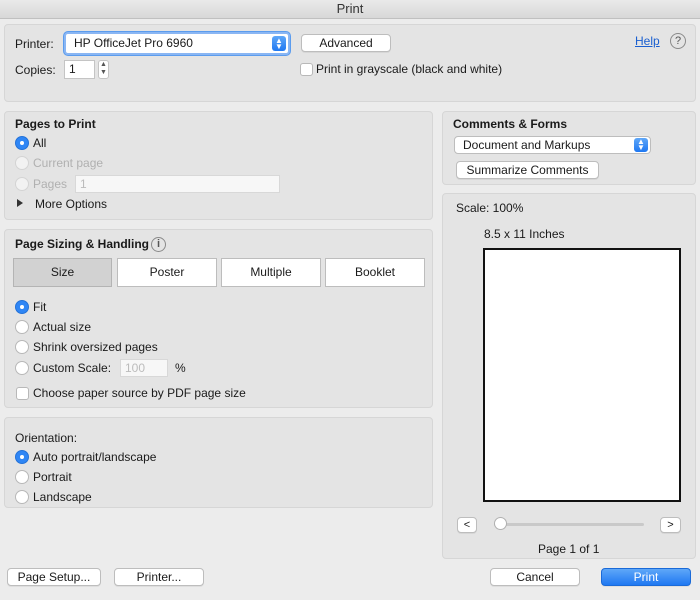 The image size is (700, 600). Describe the element at coordinates (467, 525) in the screenshot. I see `prev-page-button: <` at that location.